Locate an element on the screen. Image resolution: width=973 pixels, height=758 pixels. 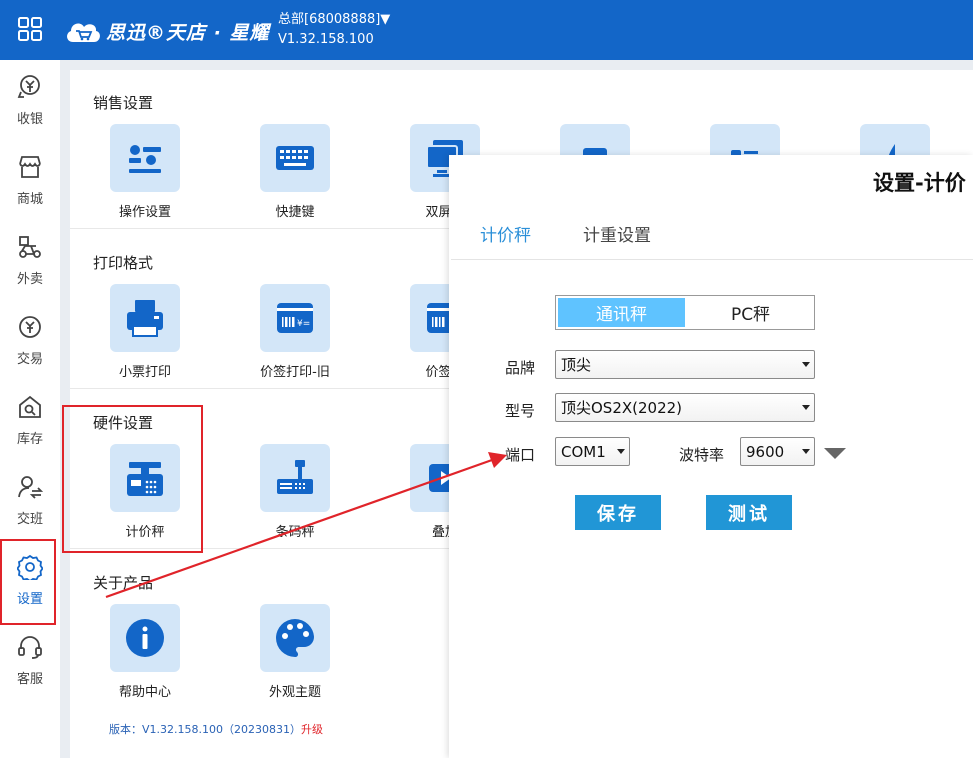
palette-icon is located at coordinates (295, 638).